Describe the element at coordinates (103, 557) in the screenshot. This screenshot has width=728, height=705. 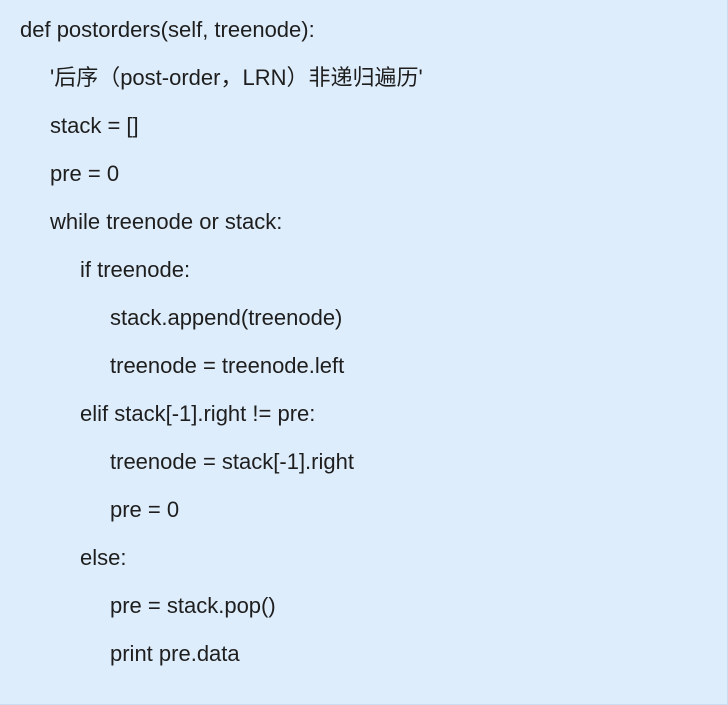
I see `code-line-else: else:` at that location.